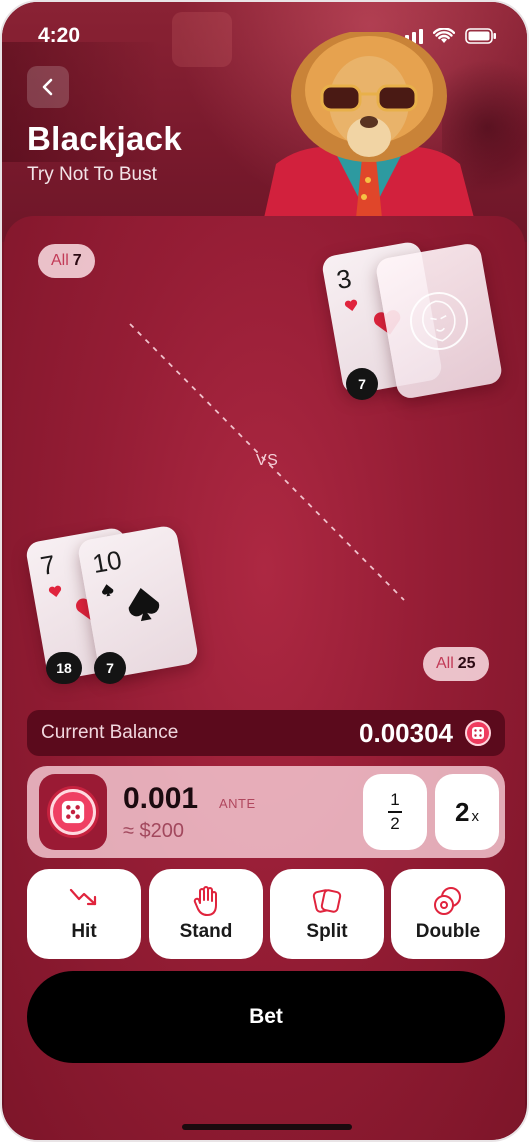  I want to click on hit-arrow-icon, so click(83, 897).